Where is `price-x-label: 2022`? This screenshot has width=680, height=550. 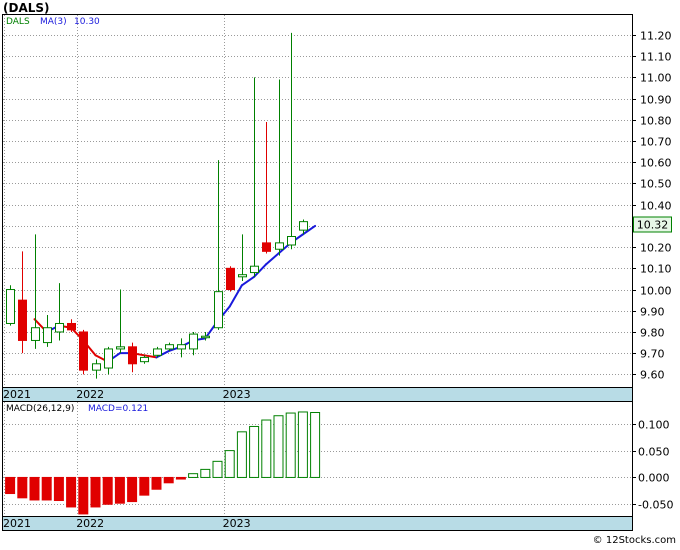 price-x-label: 2022 is located at coordinates (90, 394).